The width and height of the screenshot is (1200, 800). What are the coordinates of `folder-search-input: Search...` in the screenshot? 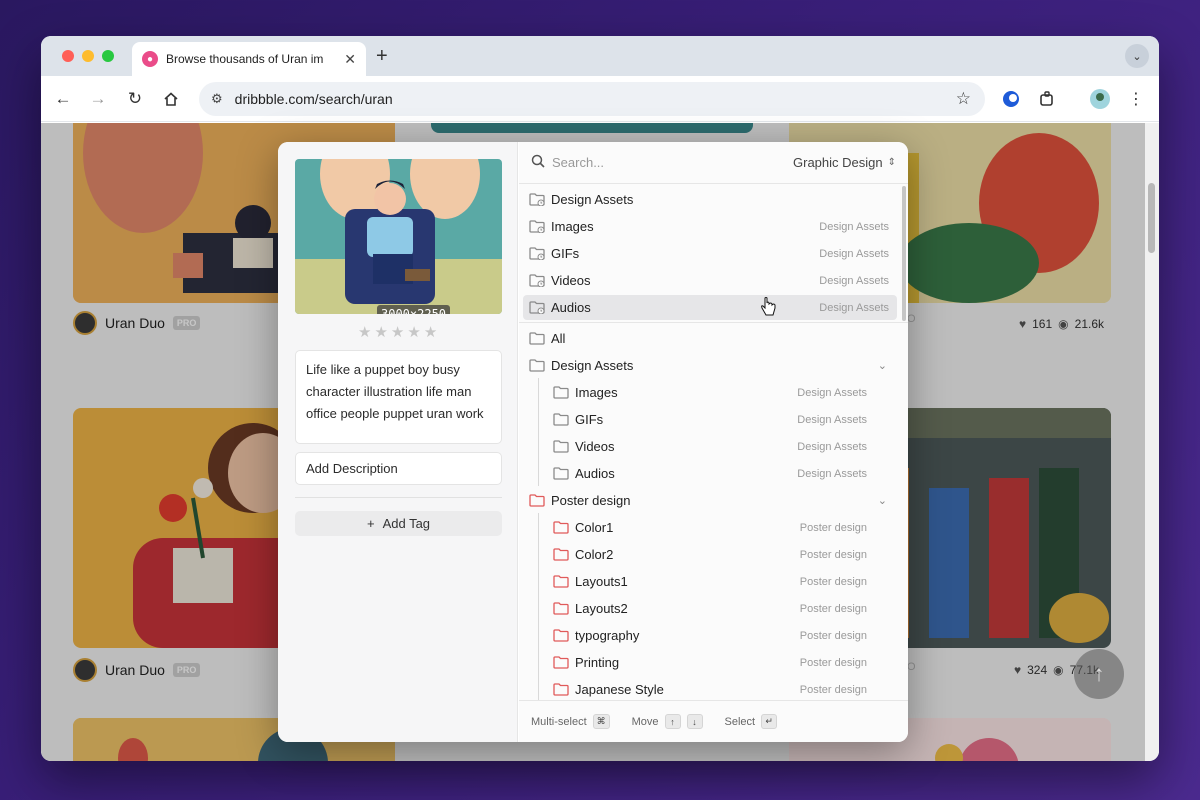 It's located at (672, 162).